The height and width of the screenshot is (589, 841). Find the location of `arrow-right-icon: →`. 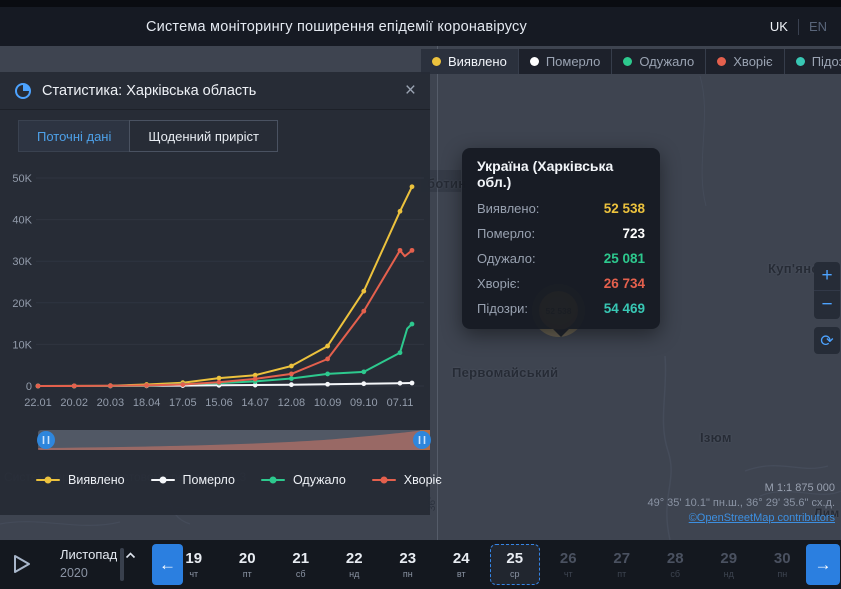

arrow-right-icon: → is located at coordinates (823, 564).